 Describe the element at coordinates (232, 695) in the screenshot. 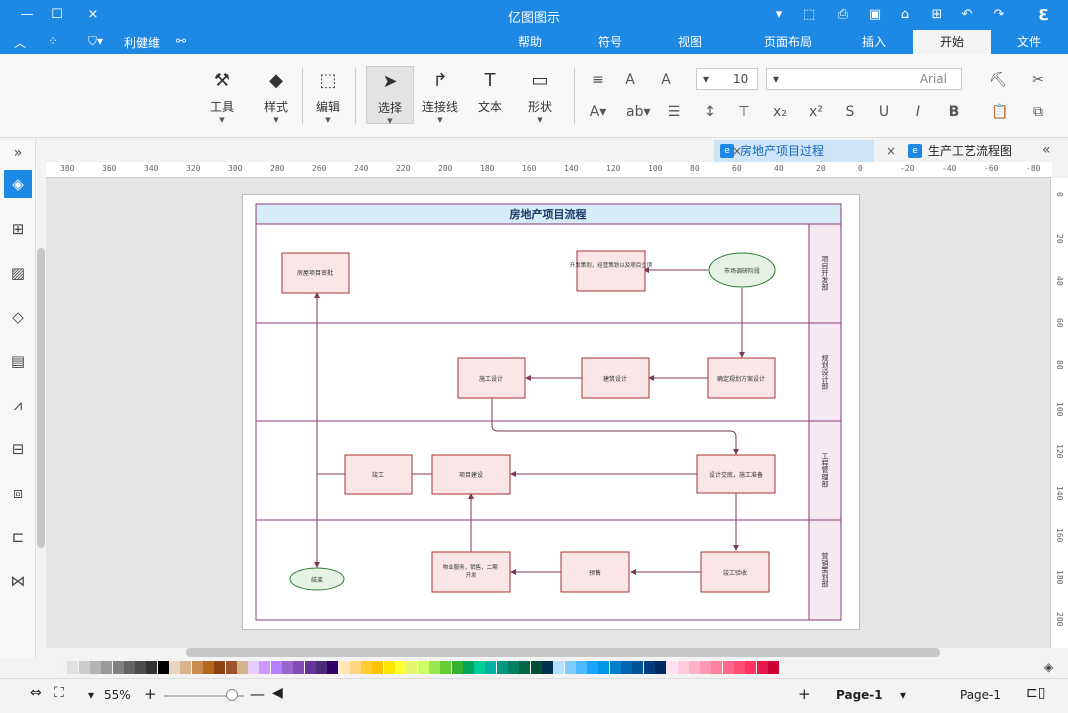

I see `zoom-slider-thumb` at that location.